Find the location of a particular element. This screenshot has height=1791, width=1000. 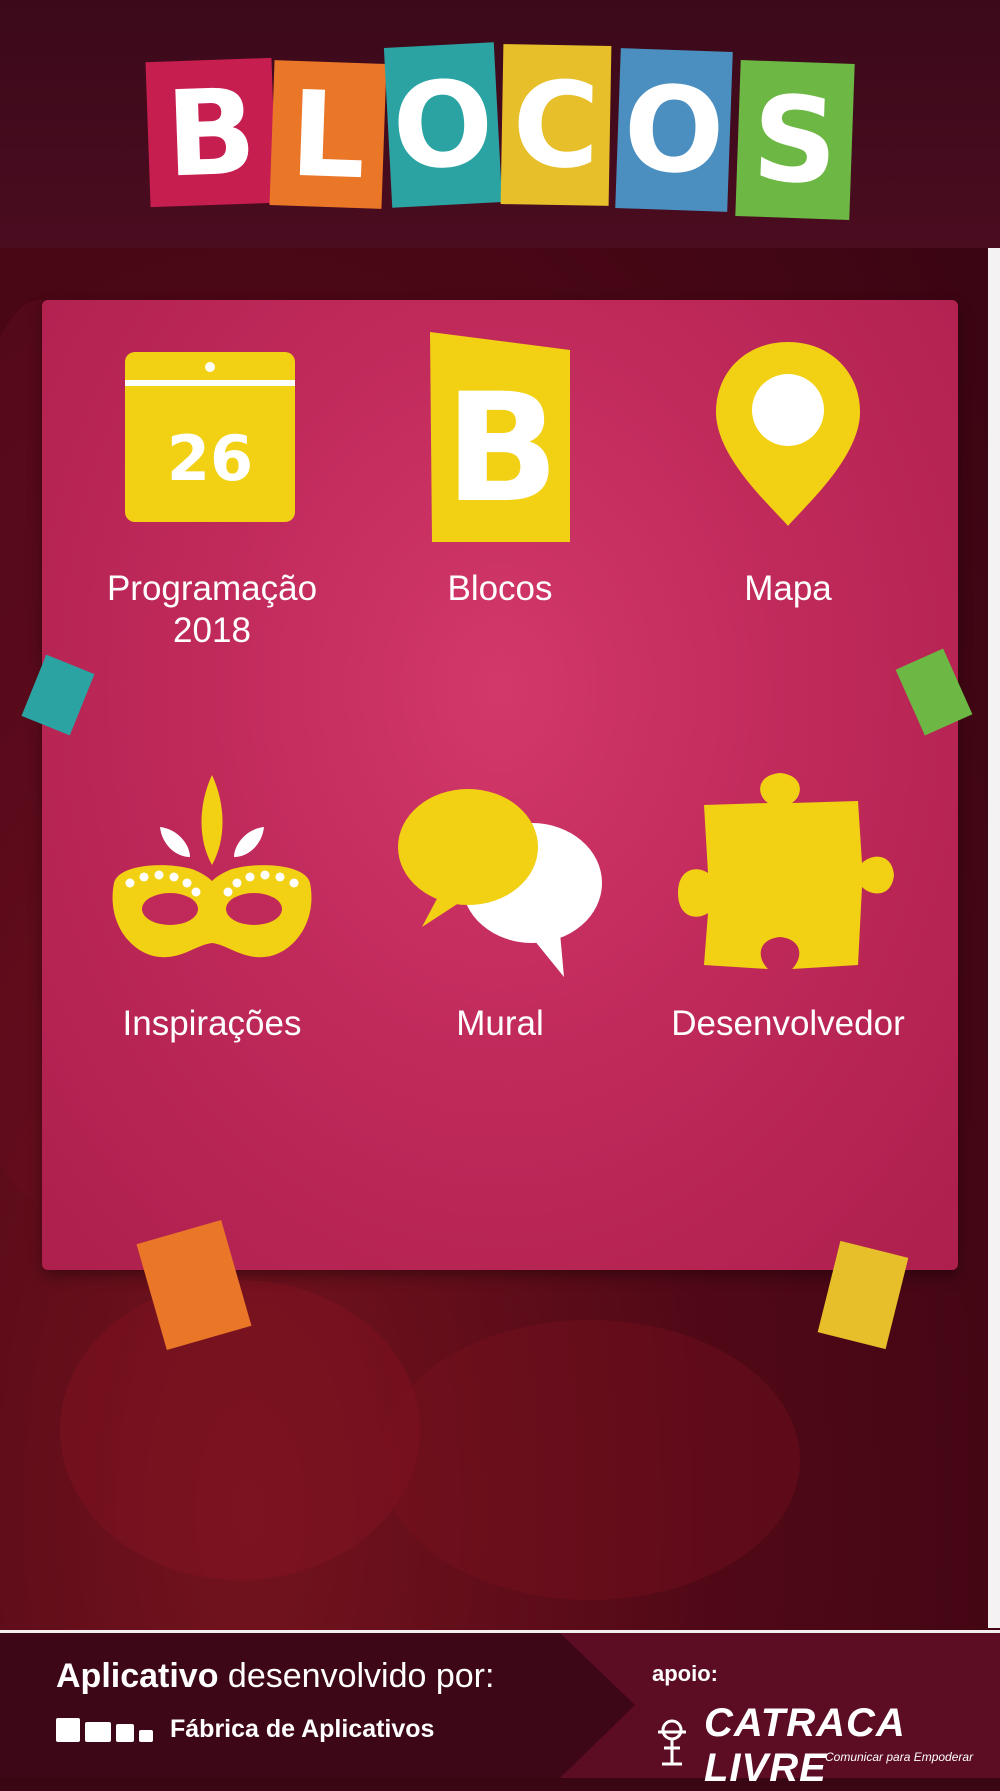

menu-item-inspiracoes: Inspirações is located at coordinates (212, 935).